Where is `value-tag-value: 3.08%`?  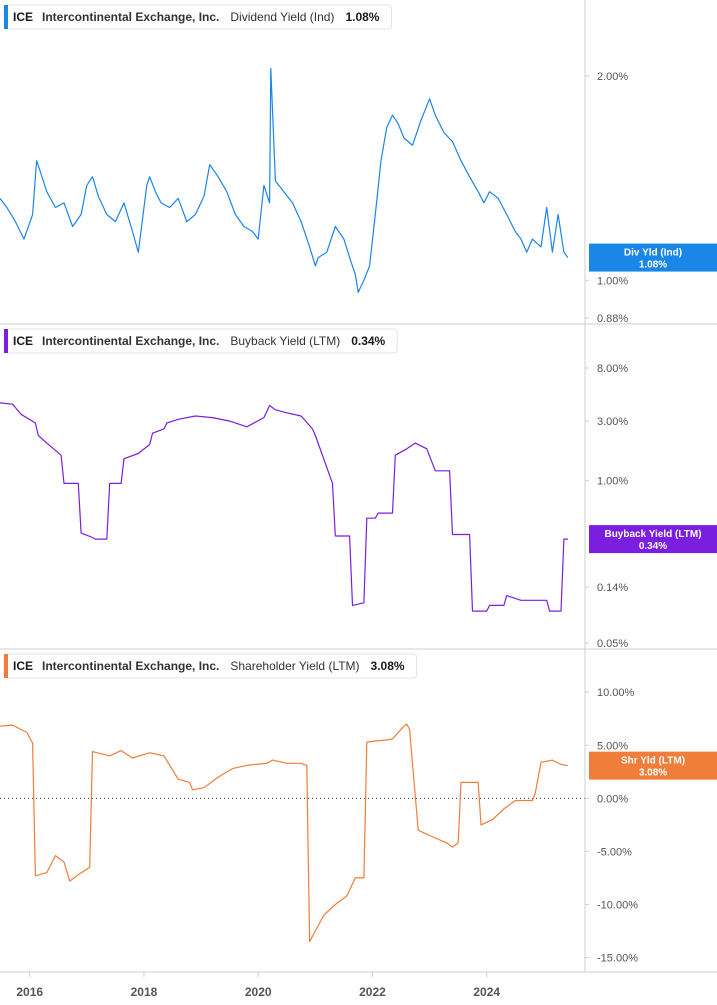 value-tag-value: 3.08% is located at coordinates (653, 773).